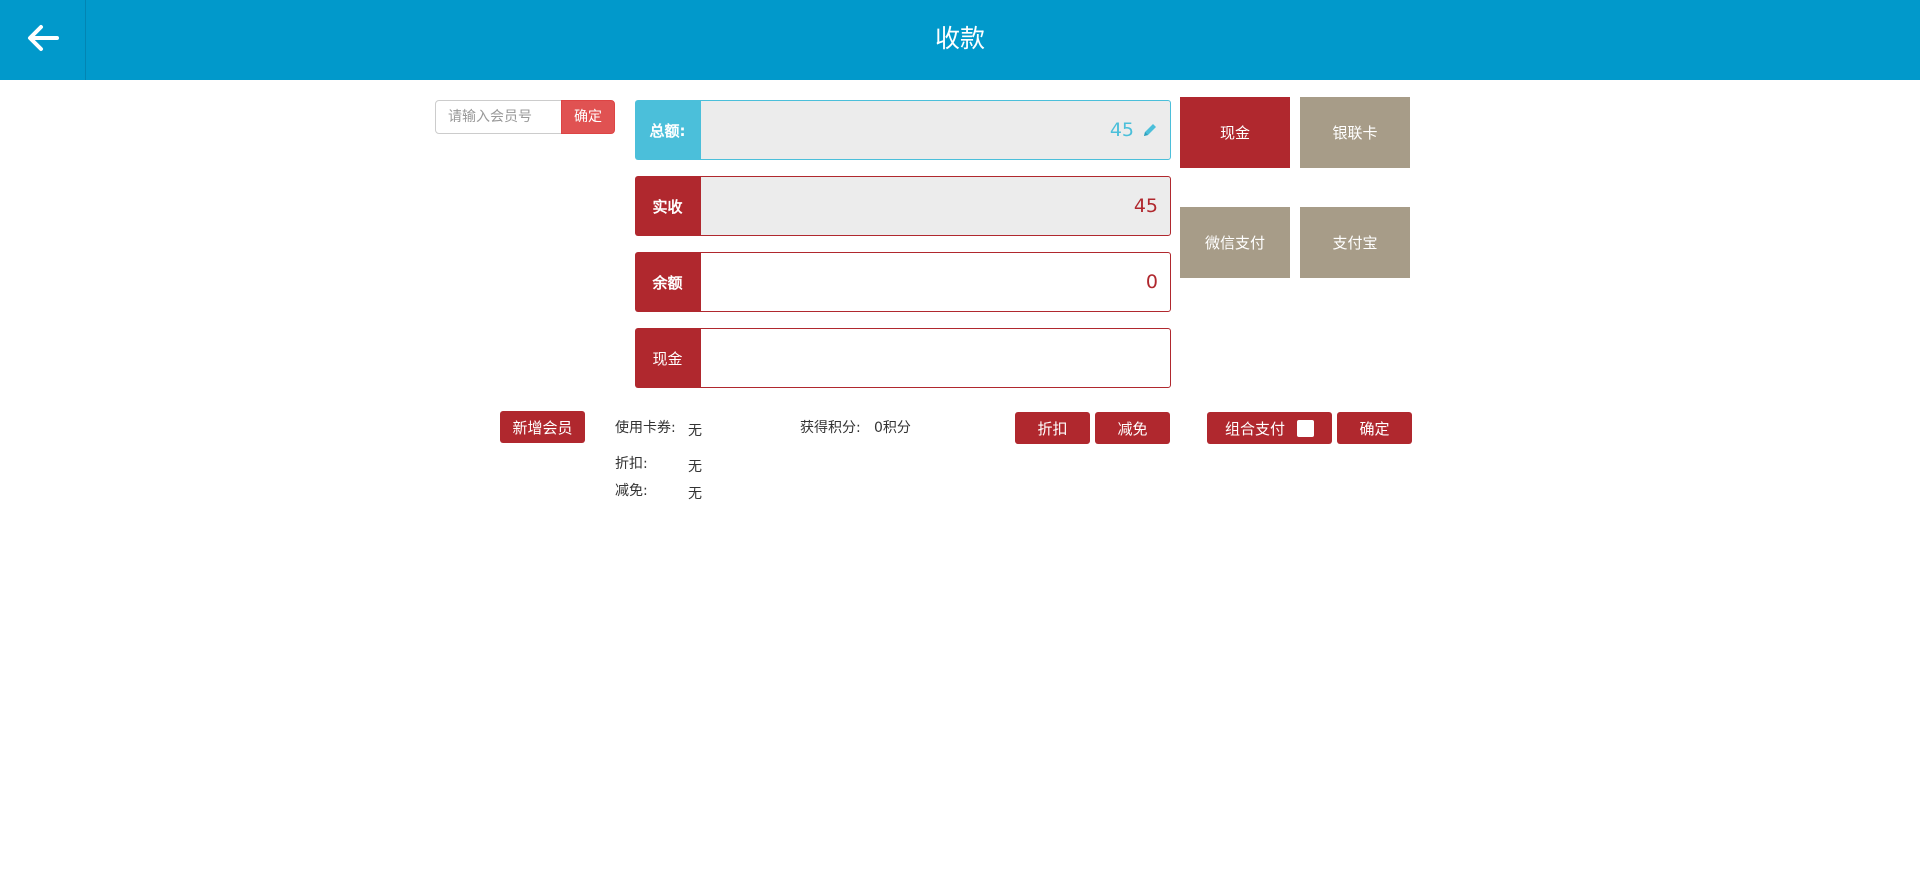 The width and height of the screenshot is (1920, 878). What do you see at coordinates (631, 491) in the screenshot?
I see `waive-info-label: 减免:` at bounding box center [631, 491].